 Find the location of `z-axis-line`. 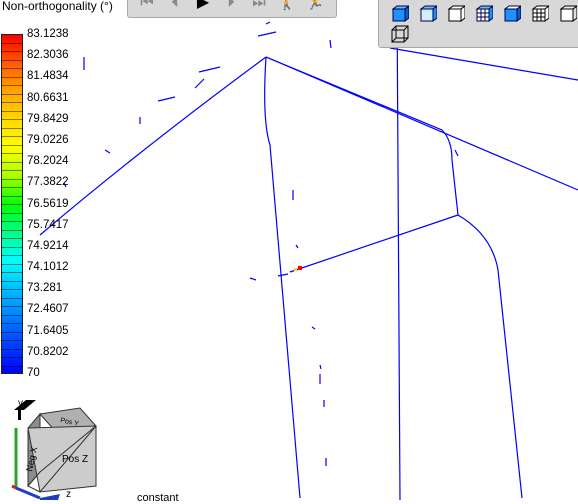

z-axis-line is located at coordinates (28, 493).